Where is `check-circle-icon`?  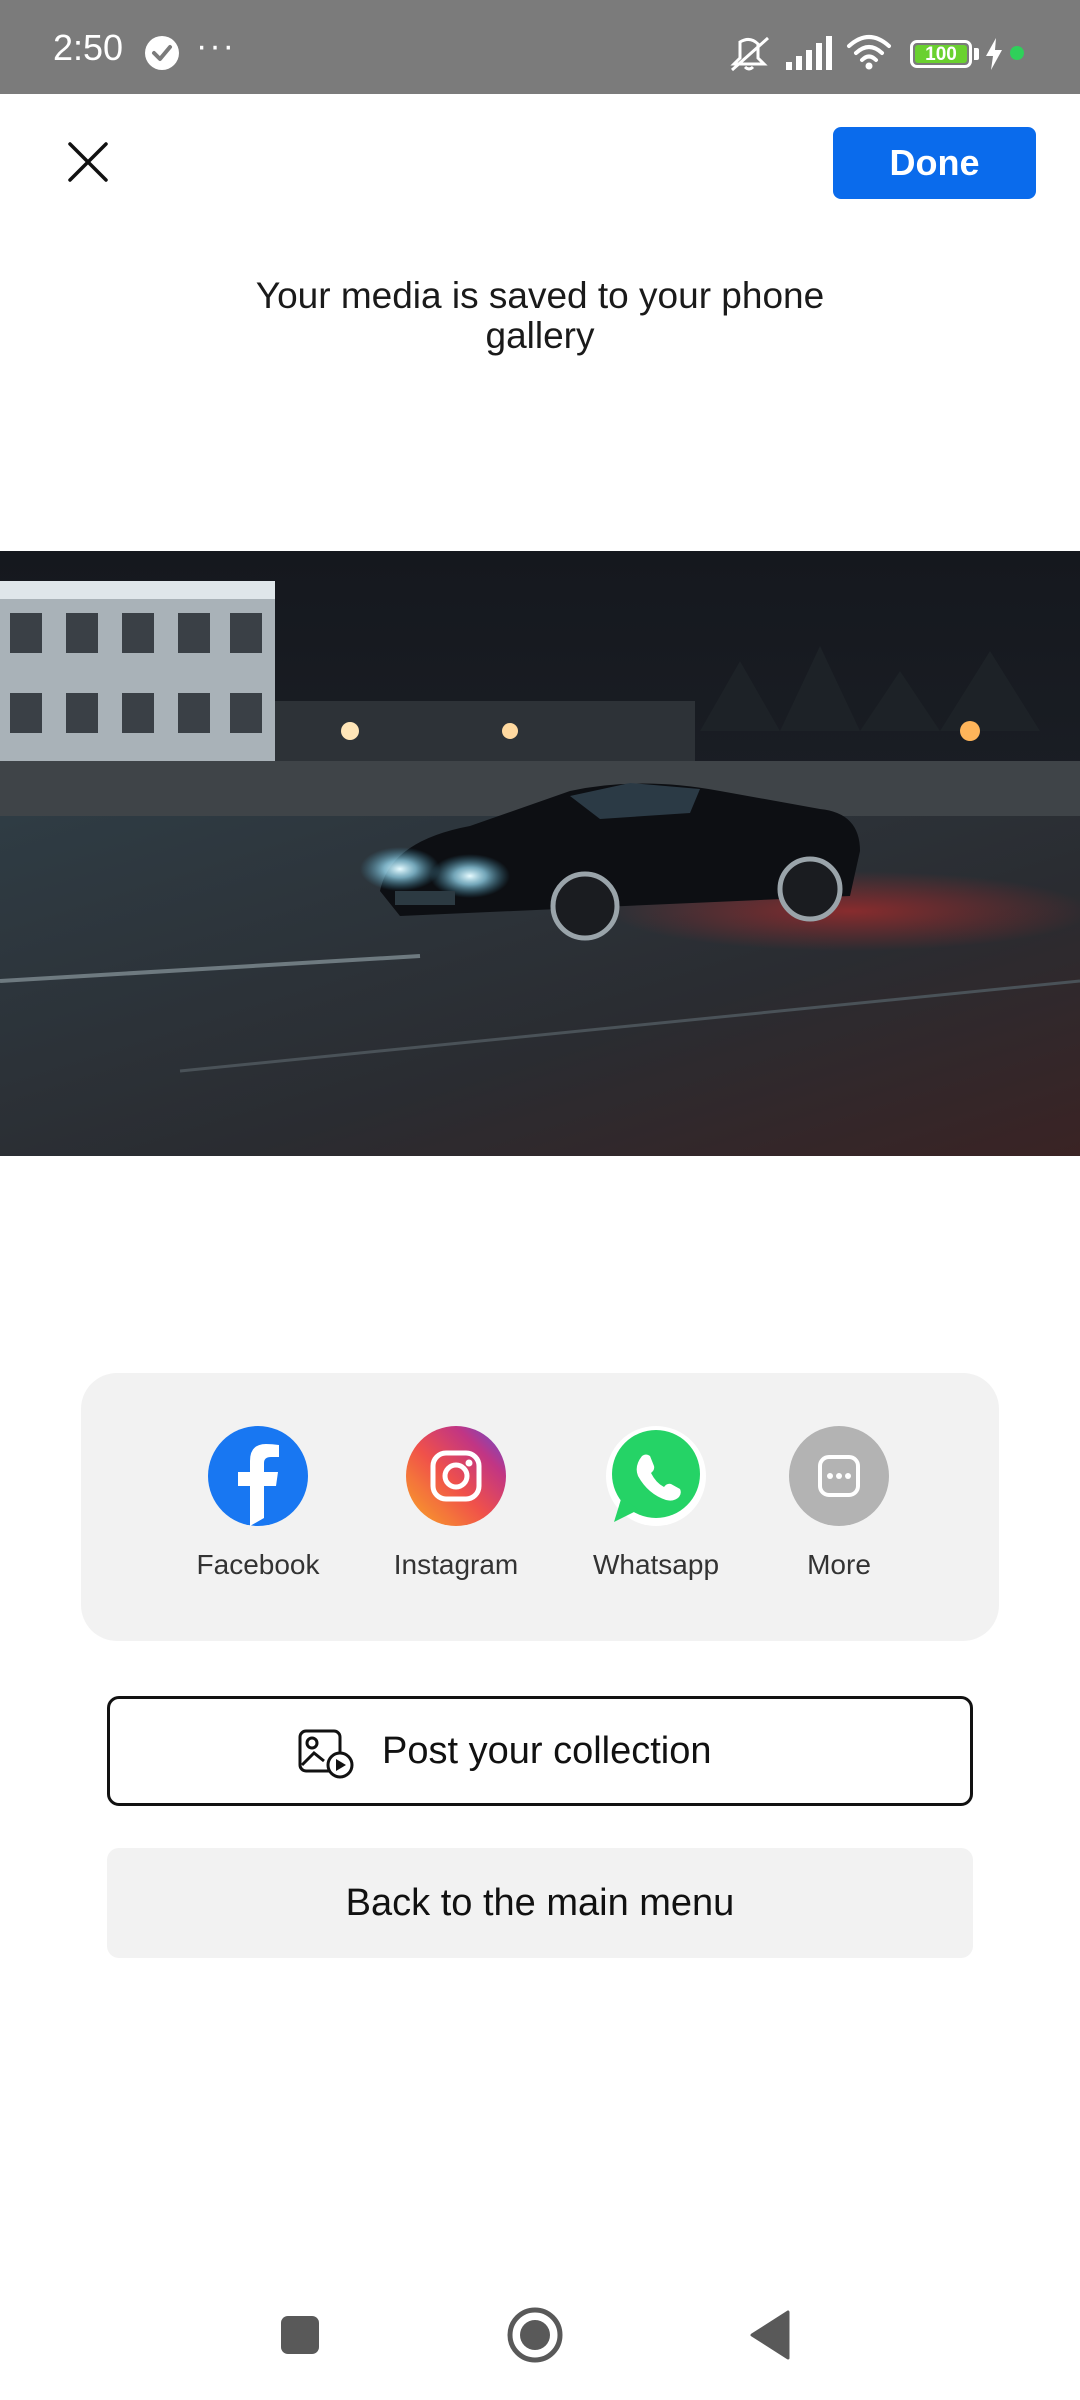 check-circle-icon is located at coordinates (162, 53).